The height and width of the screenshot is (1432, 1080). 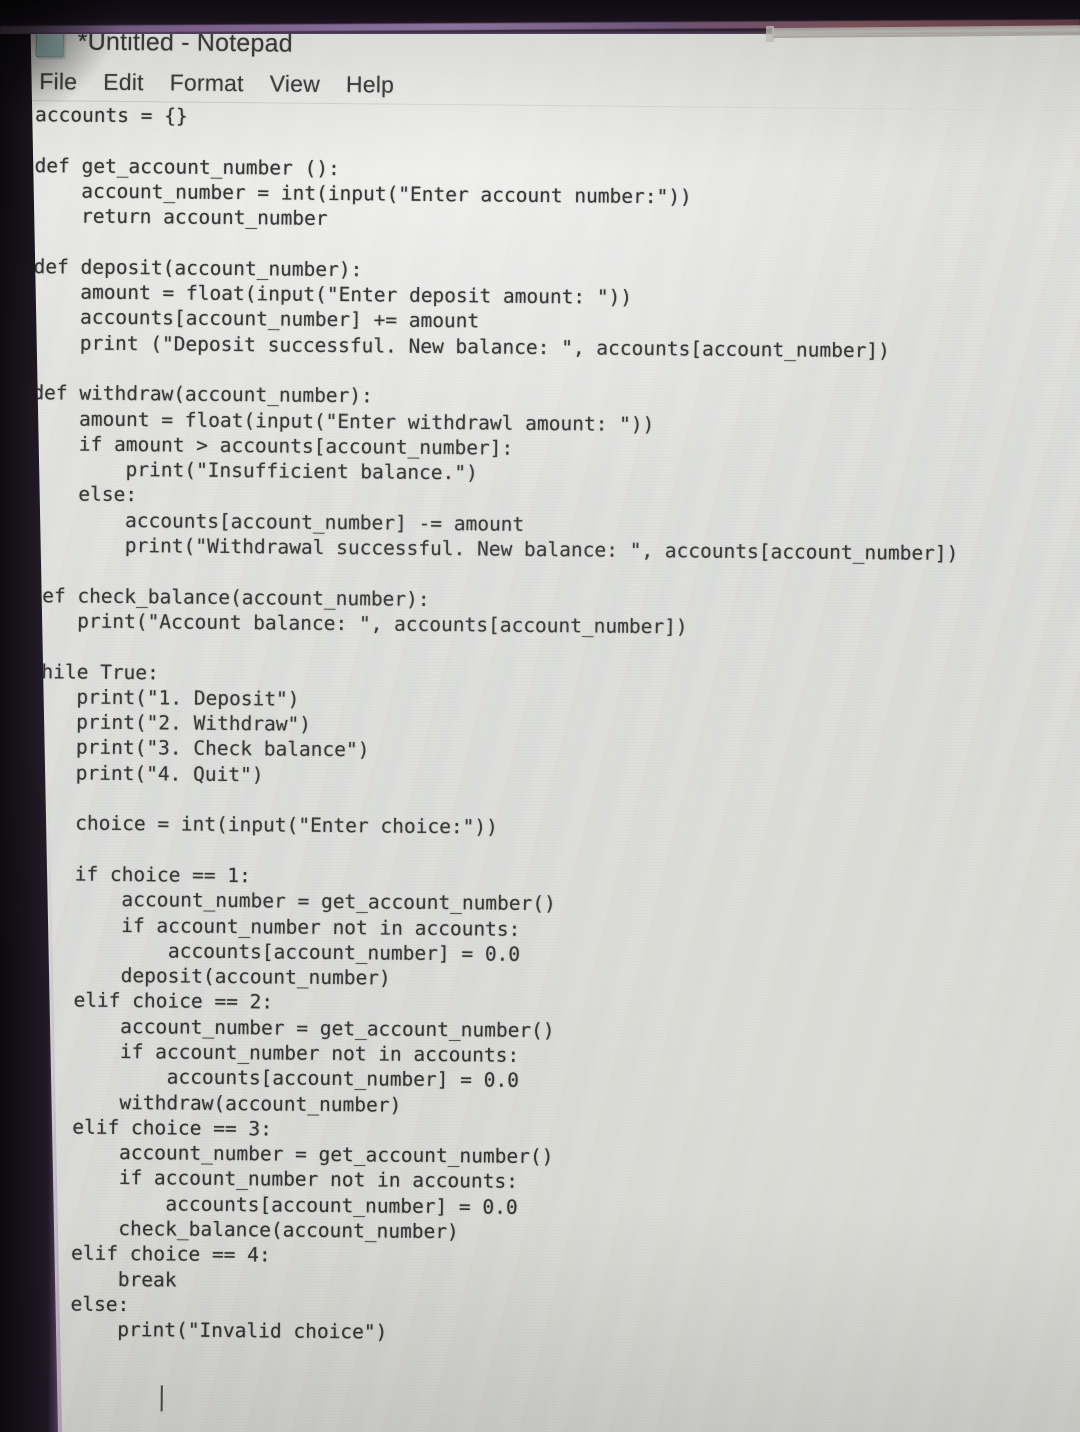 What do you see at coordinates (370, 84) in the screenshot?
I see `menu-item-help: Help` at bounding box center [370, 84].